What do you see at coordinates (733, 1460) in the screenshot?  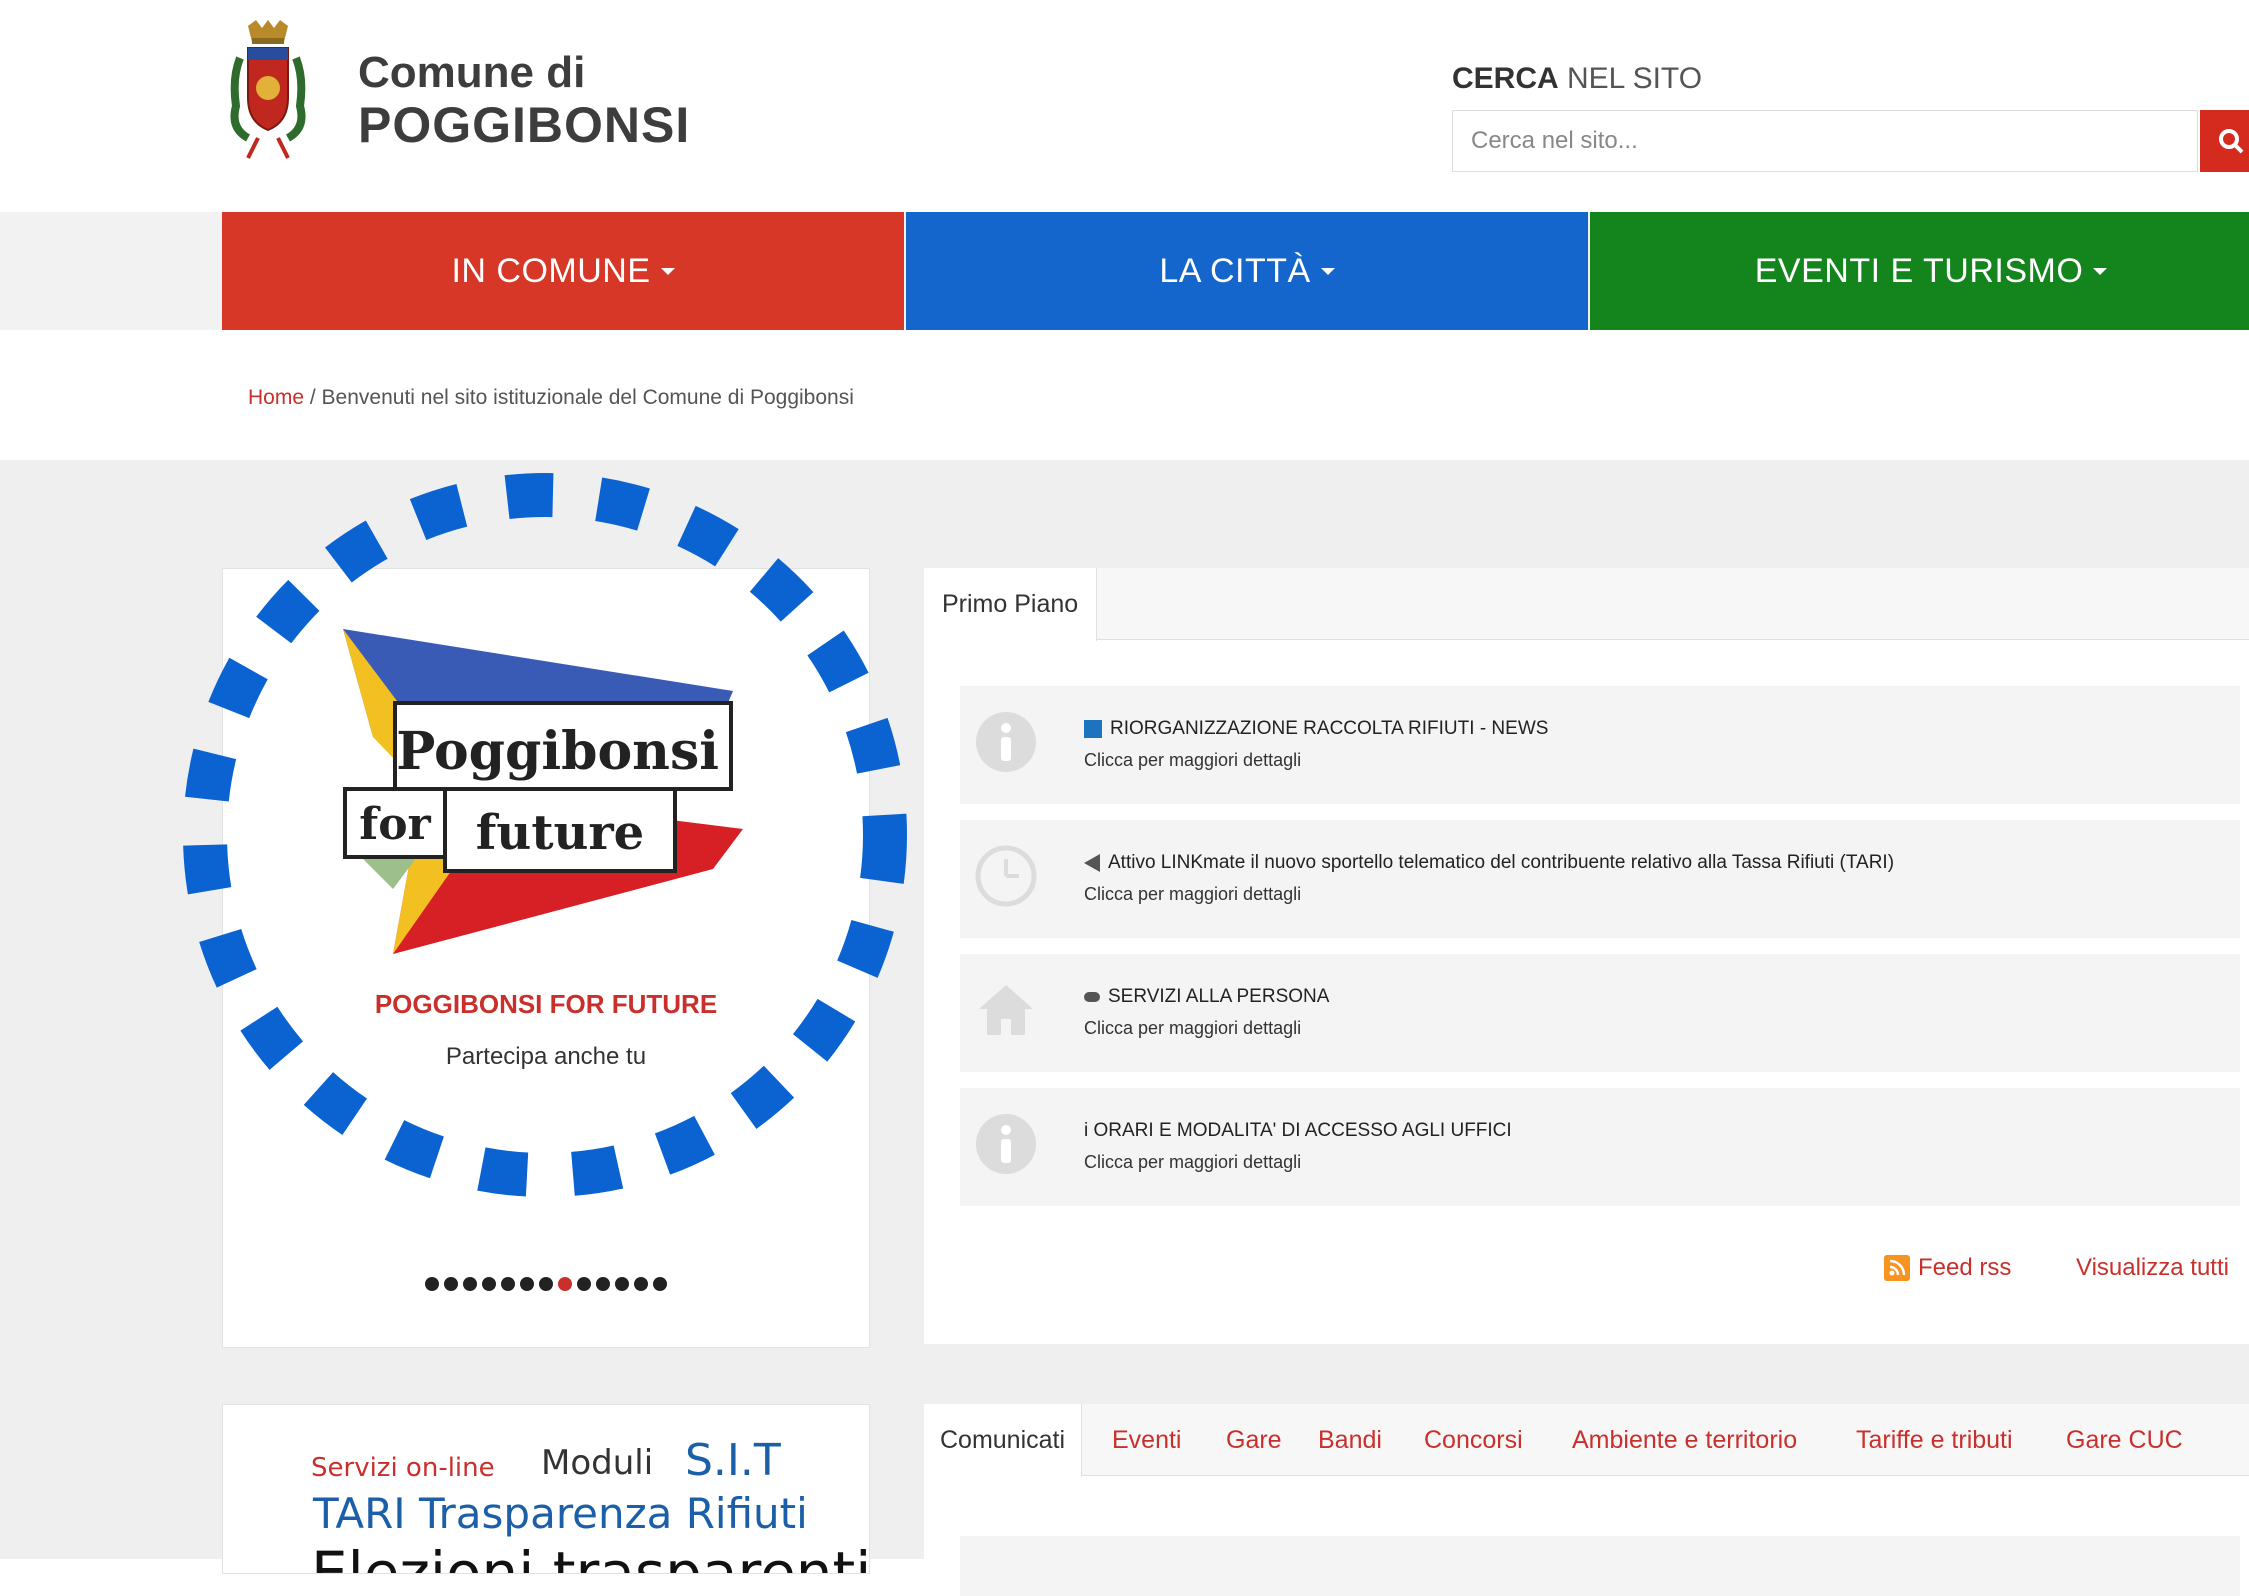 I see `sit-link: S.I.T` at bounding box center [733, 1460].